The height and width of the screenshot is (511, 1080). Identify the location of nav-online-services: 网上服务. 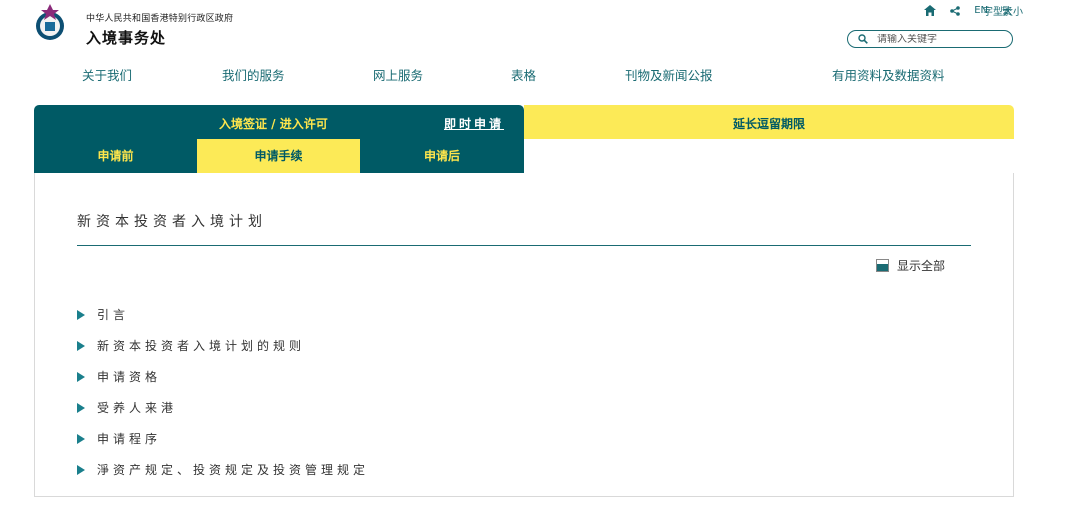
(398, 74).